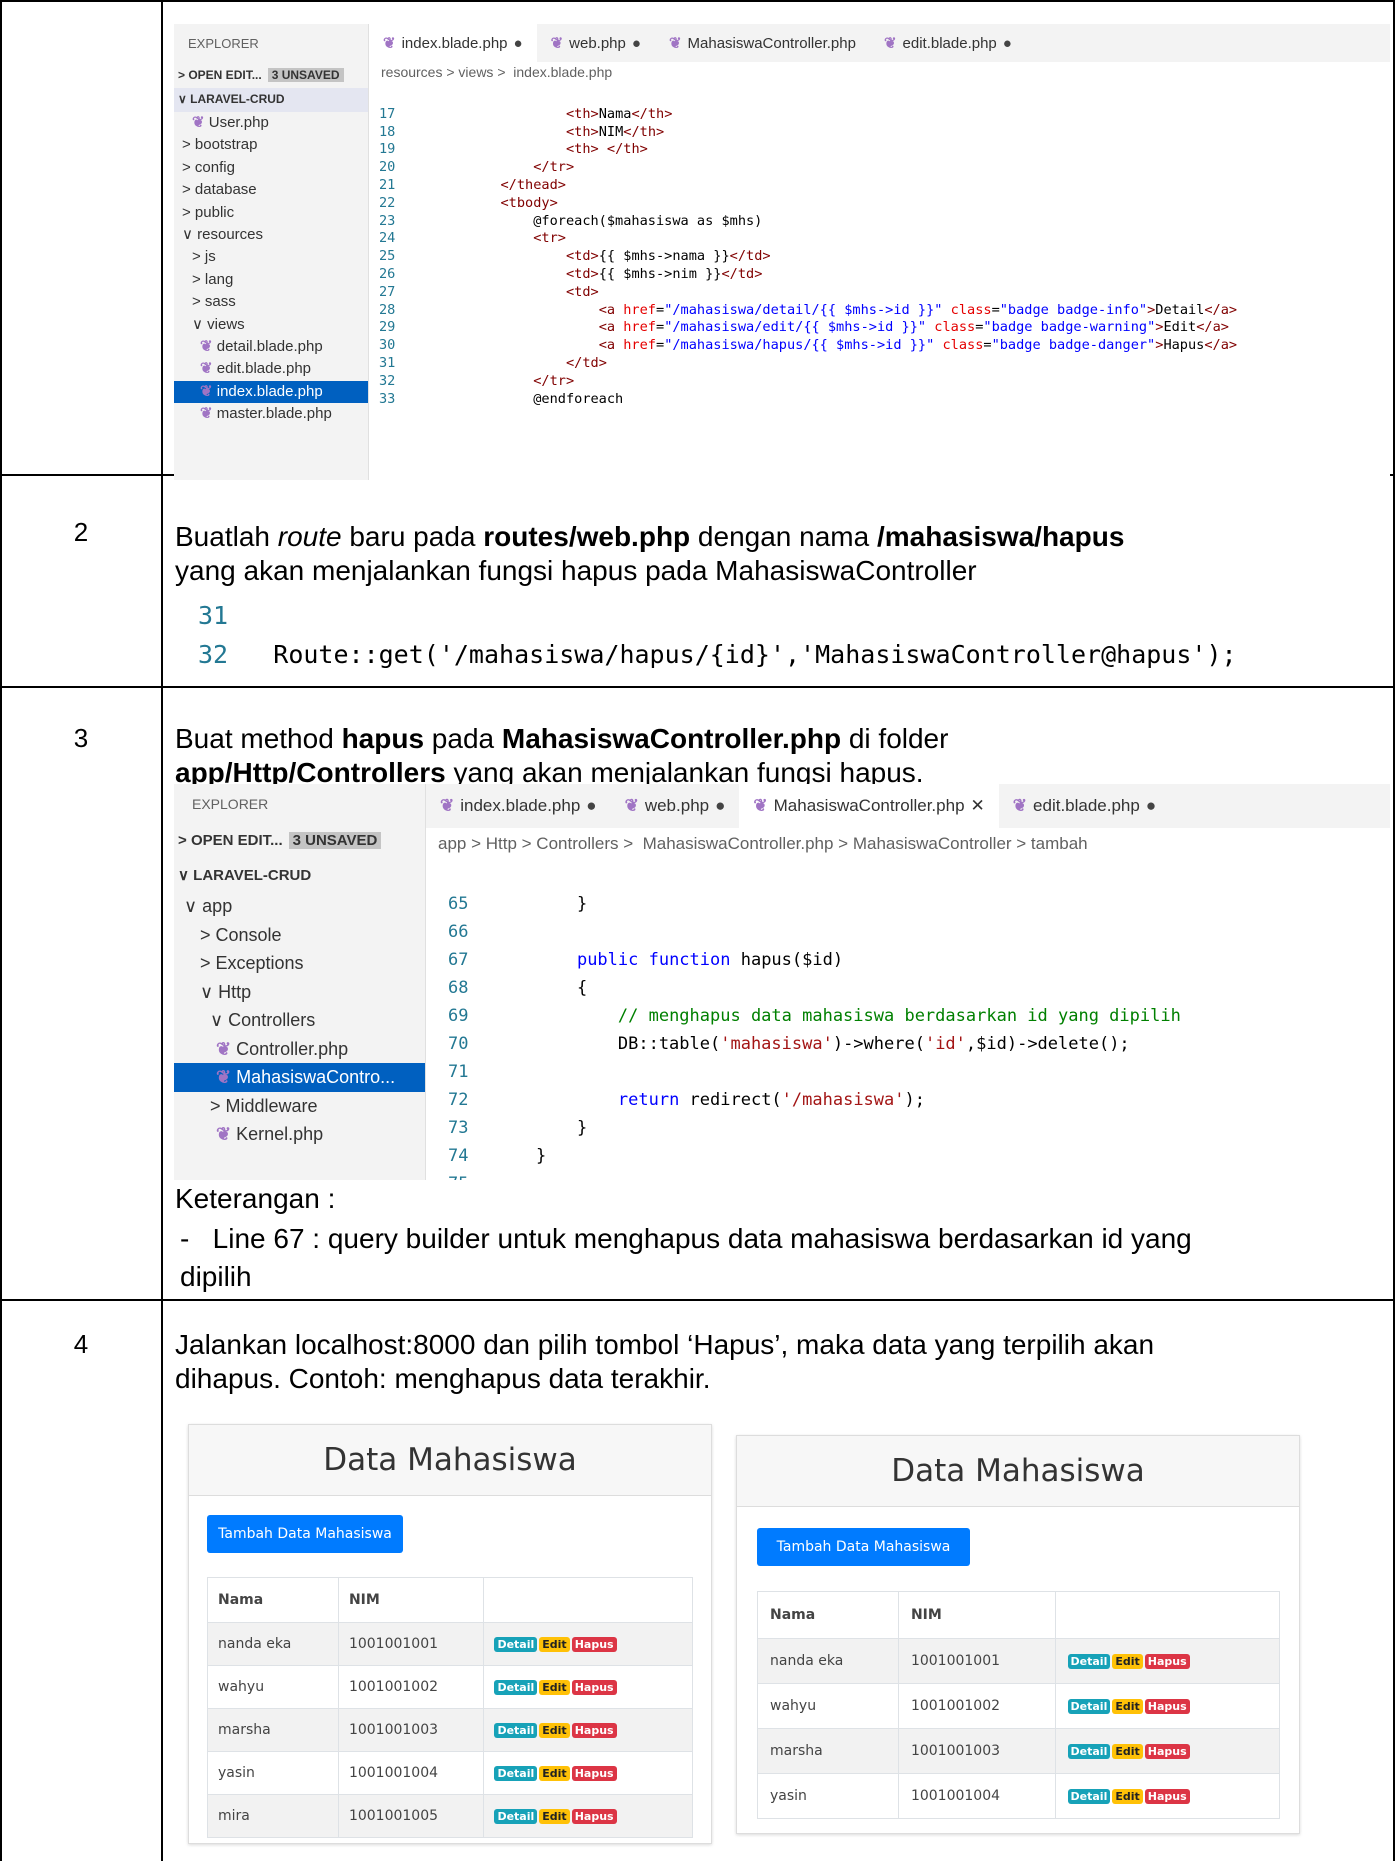 The width and height of the screenshot is (1395, 1861). Describe the element at coordinates (271, 347) in the screenshot. I see `file-tree-item: ❦ detail.blade.php` at that location.